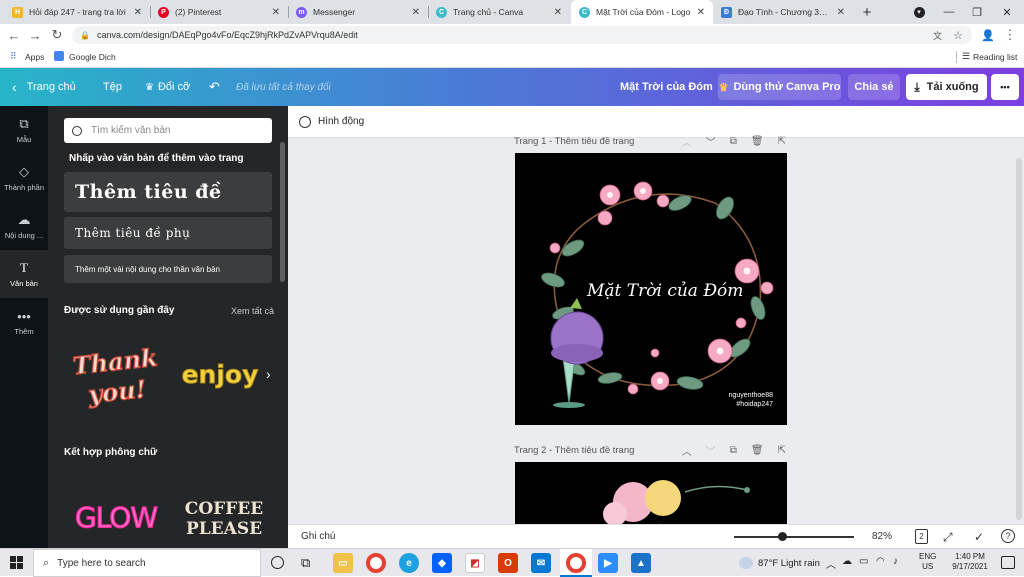  What do you see at coordinates (508, 563) in the screenshot?
I see `office-icon: O` at bounding box center [508, 563].